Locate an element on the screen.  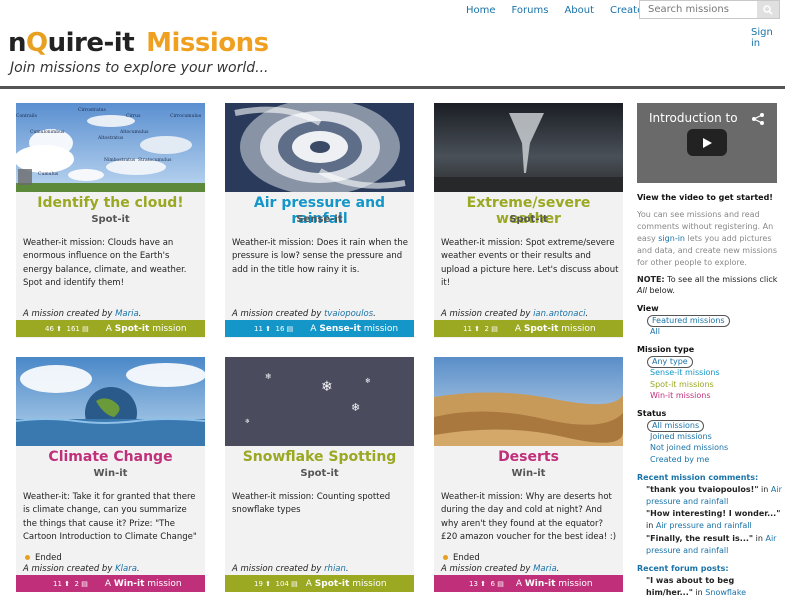
intro-video: Introduction to is located at coordinates (707, 143).